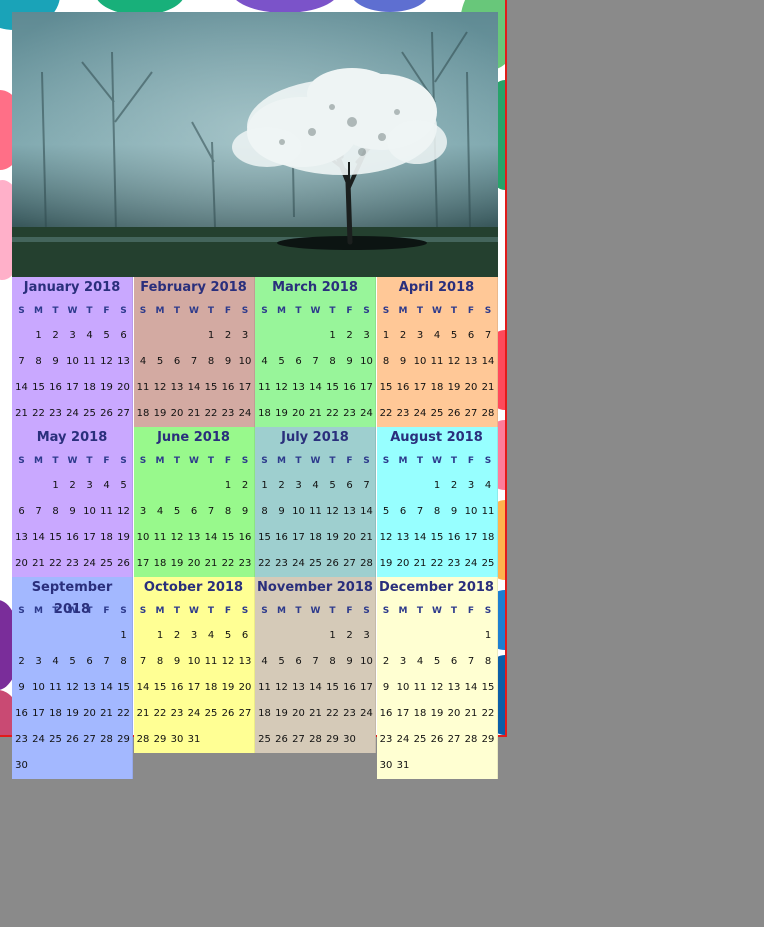  I want to click on day-cell: 27, so click(89, 739).